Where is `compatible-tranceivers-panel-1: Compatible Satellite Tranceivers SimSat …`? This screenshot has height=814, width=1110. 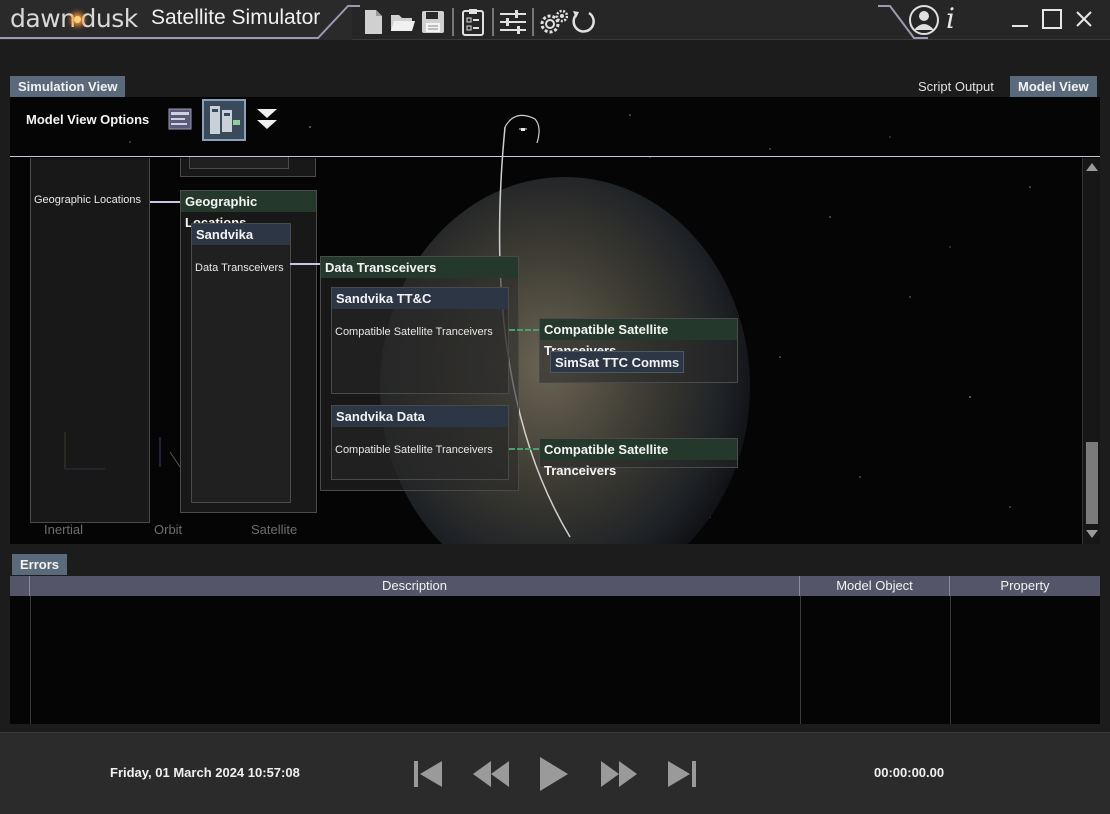
compatible-tranceivers-panel-1: Compatible Satellite Tranceivers SimSat … is located at coordinates (638, 350).